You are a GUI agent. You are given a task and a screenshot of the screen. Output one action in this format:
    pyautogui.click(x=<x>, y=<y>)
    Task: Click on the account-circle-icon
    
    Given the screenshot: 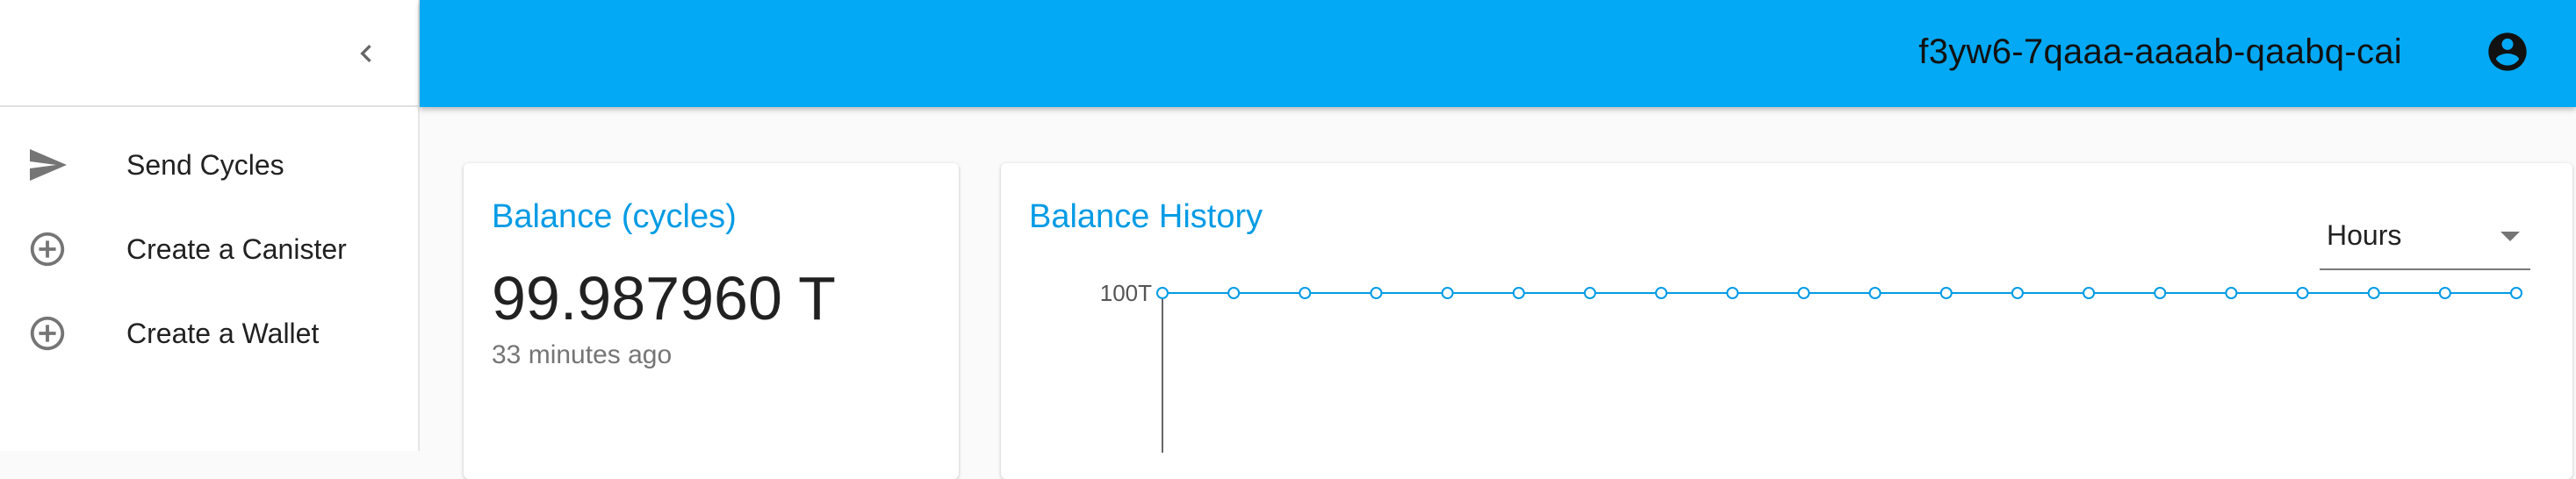 What is the action you would take?
    pyautogui.click(x=2507, y=51)
    